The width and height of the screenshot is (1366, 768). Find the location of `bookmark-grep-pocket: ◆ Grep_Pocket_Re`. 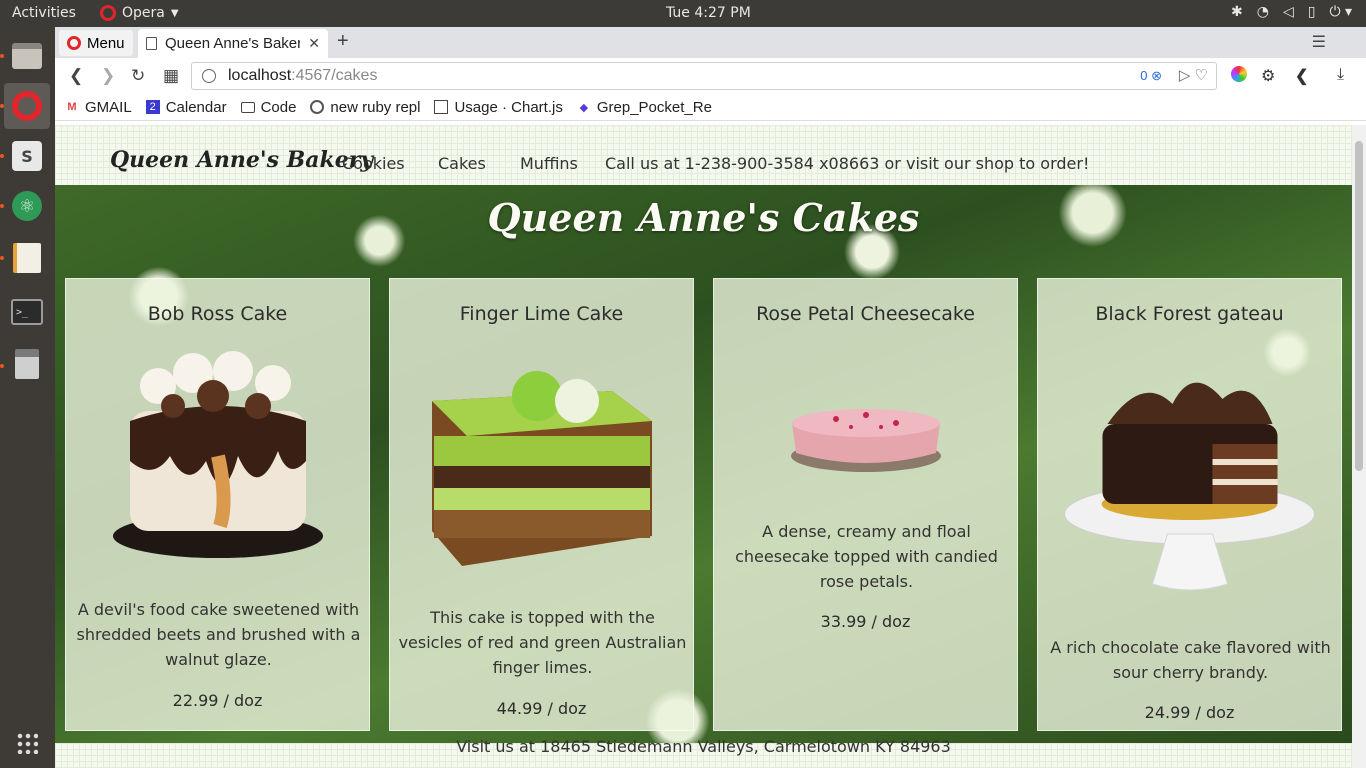

bookmark-grep-pocket: ◆ Grep_Pocket_Re is located at coordinates (644, 107).